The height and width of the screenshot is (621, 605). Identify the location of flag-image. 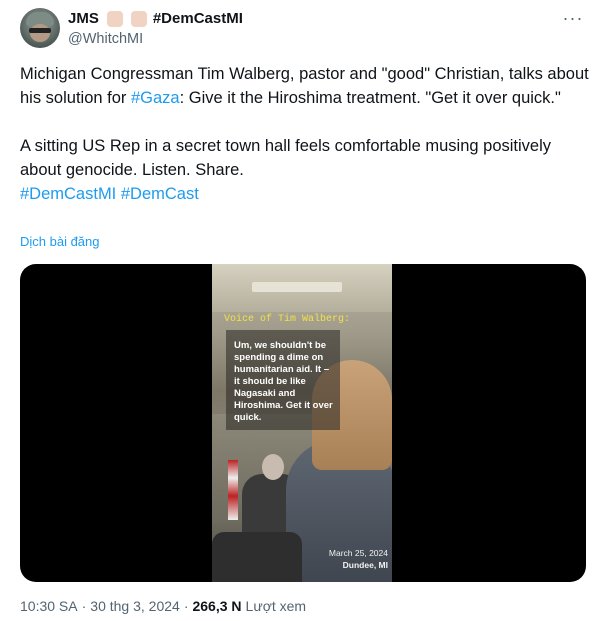
(233, 490).